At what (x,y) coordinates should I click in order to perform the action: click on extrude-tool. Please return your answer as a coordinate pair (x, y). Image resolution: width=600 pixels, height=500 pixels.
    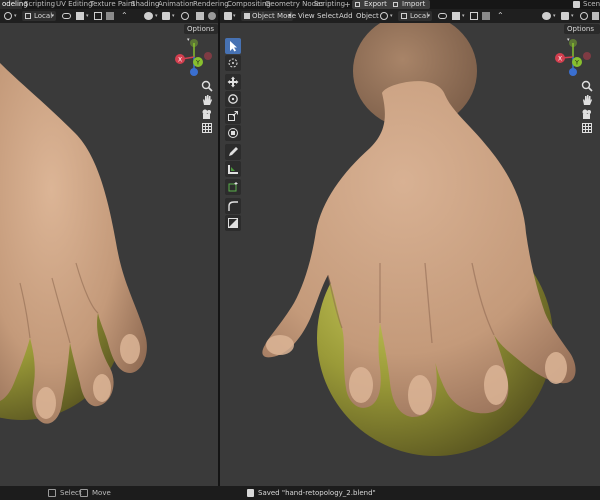
    Looking at the image, I should click on (233, 206).